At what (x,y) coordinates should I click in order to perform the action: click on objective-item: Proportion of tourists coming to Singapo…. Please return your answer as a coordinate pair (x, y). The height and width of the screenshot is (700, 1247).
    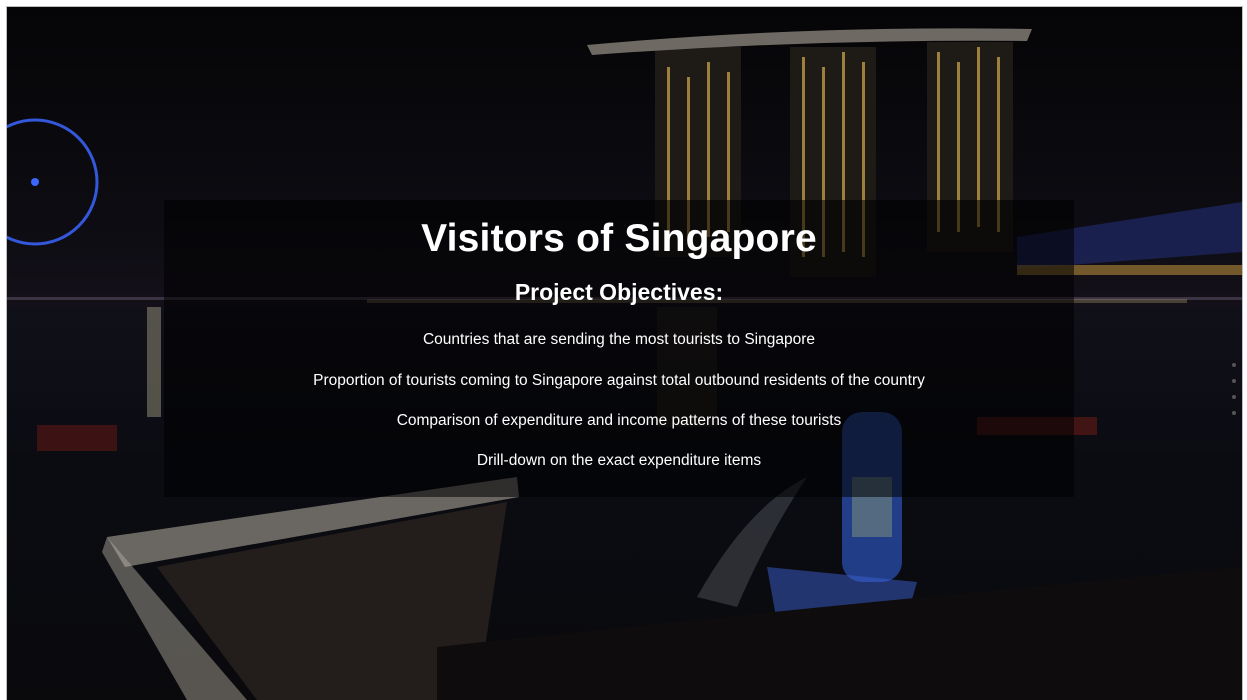
    Looking at the image, I should click on (619, 380).